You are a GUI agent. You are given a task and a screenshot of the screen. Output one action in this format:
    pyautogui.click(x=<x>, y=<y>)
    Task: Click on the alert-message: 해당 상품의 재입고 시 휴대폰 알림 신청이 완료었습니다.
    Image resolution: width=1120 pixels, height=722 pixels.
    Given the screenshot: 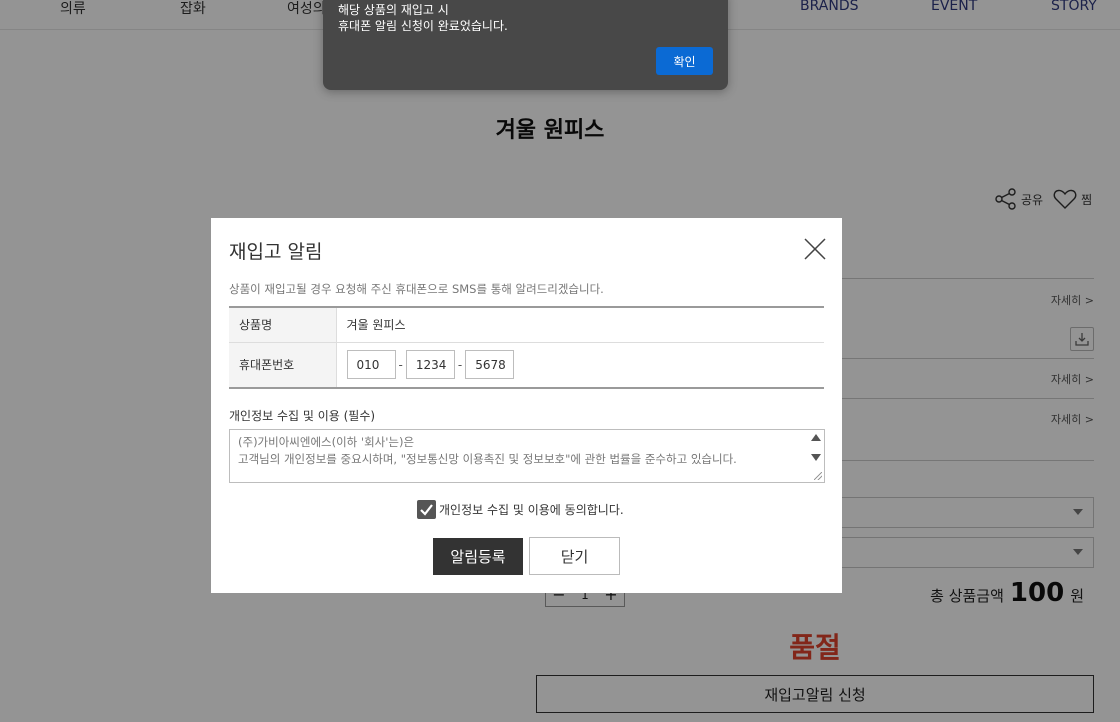 What is the action you would take?
    pyautogui.click(x=423, y=18)
    